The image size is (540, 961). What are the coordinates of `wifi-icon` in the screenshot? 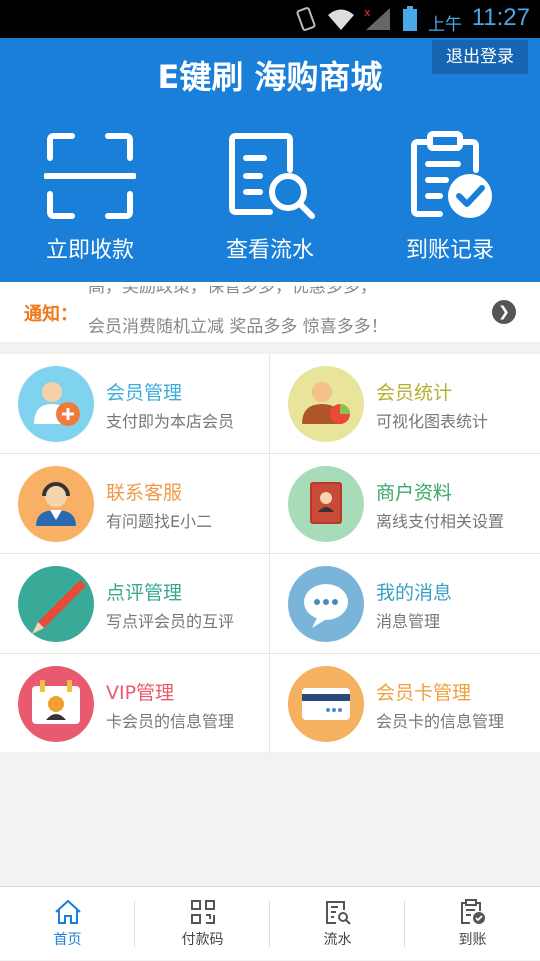 It's located at (341, 21).